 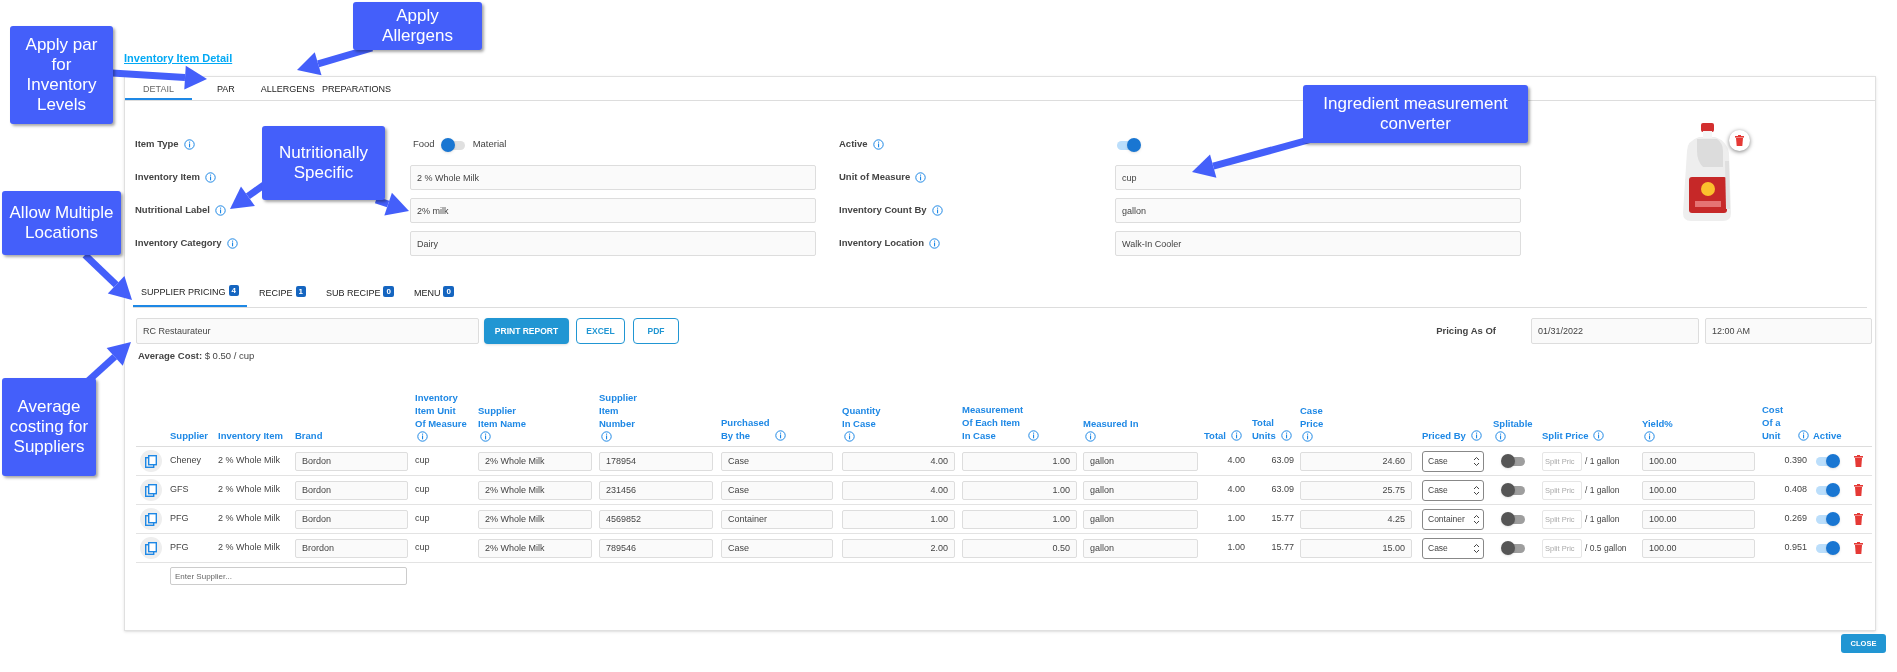 What do you see at coordinates (777, 519) in the screenshot?
I see `input-field: Container` at bounding box center [777, 519].